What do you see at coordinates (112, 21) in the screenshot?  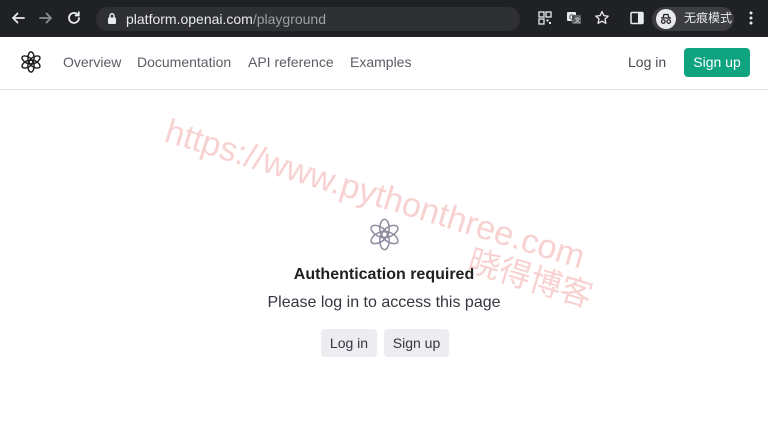 I see `lock-icon` at bounding box center [112, 21].